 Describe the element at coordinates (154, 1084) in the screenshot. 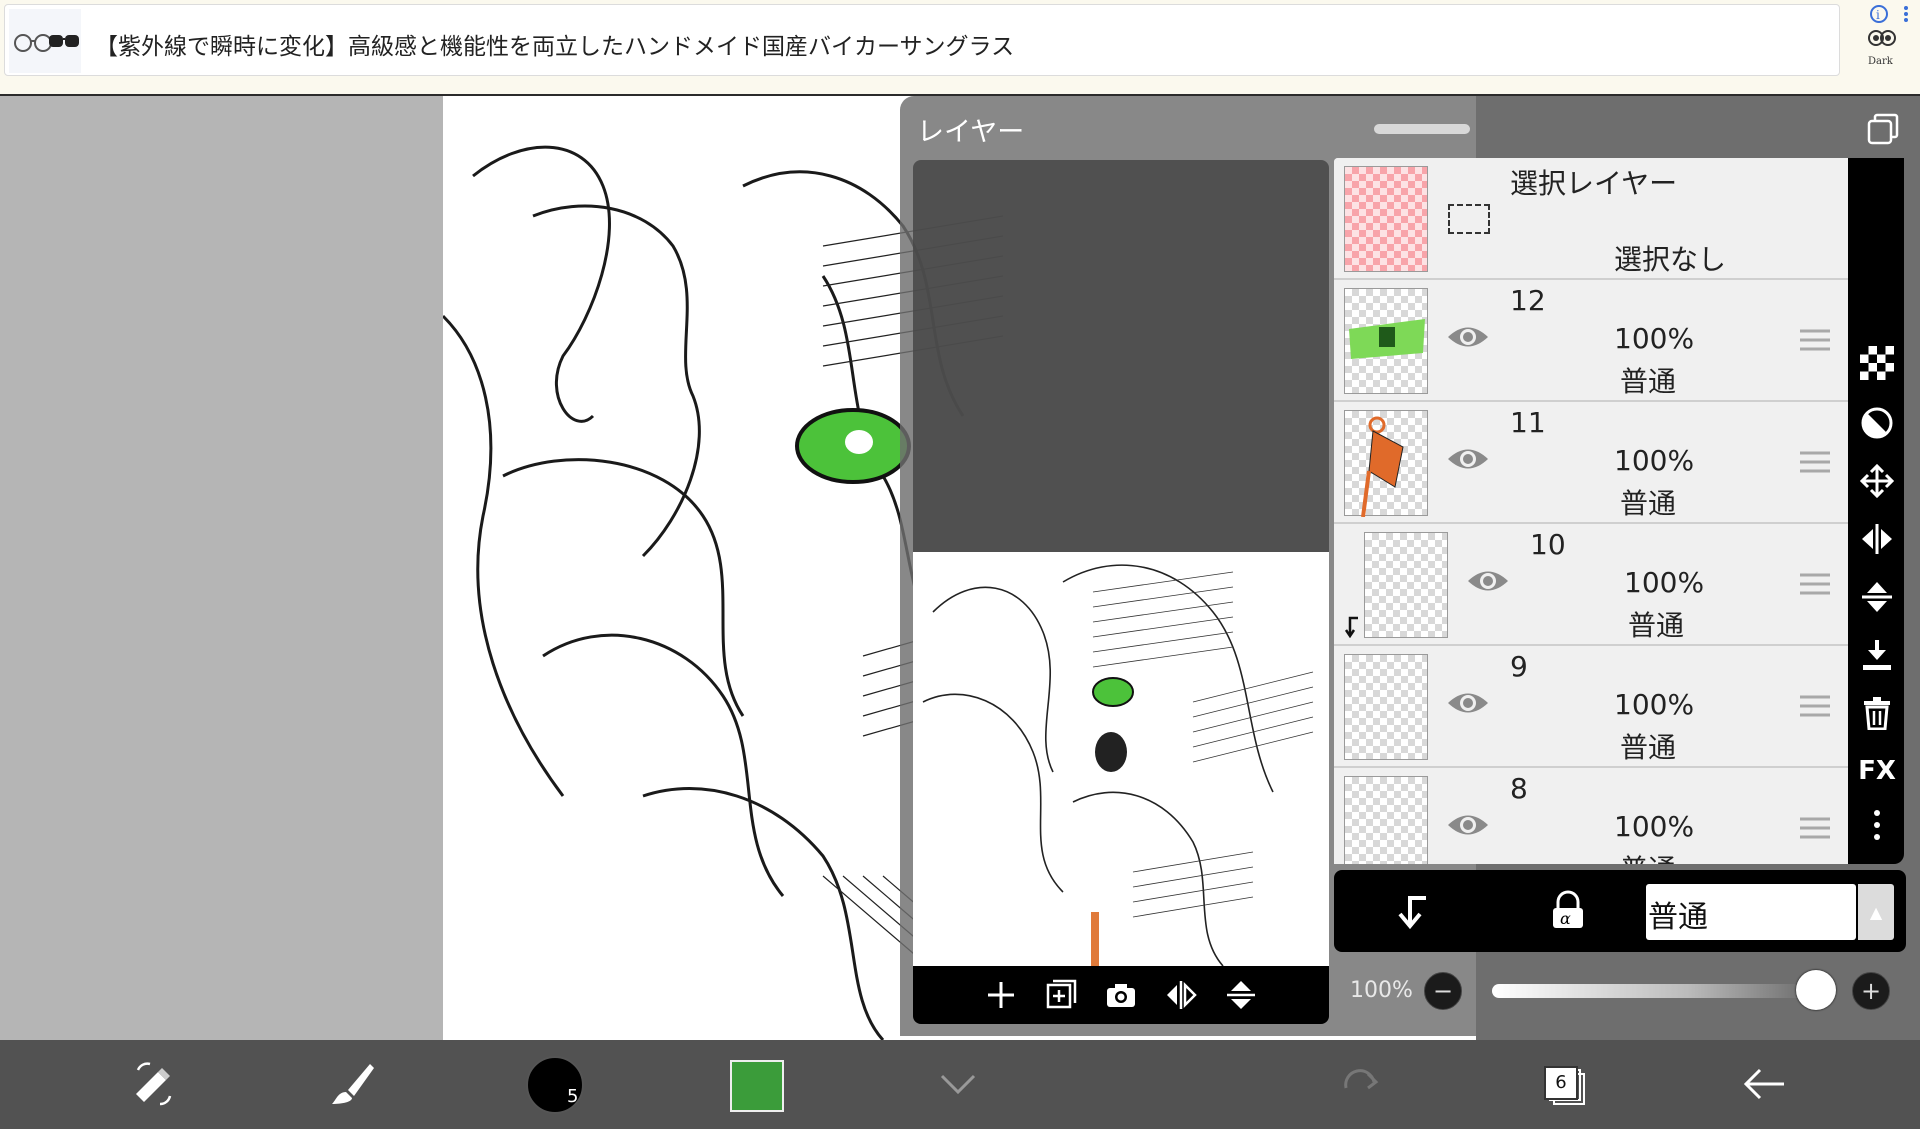

I see `pen-eraser-swap-icon` at that location.